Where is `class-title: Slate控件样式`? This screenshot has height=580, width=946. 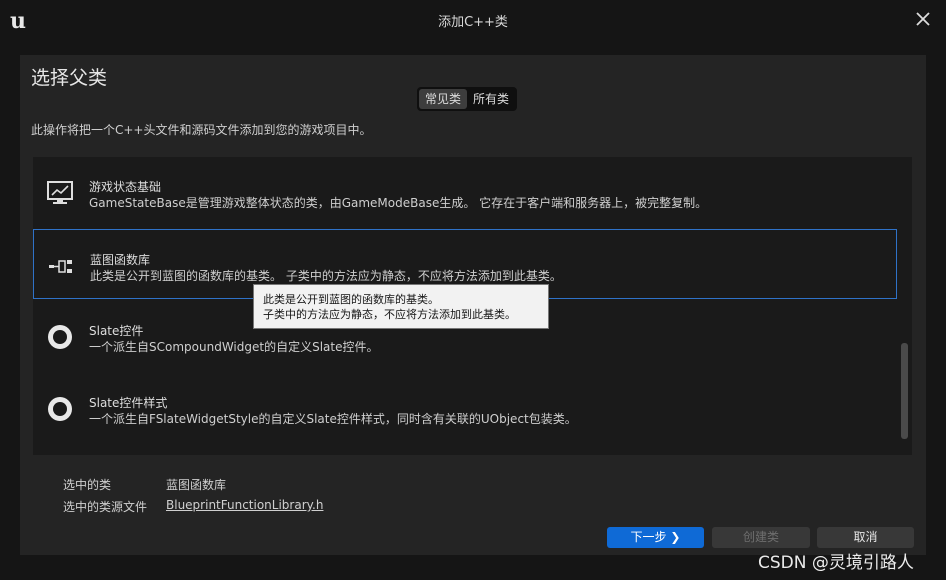
class-title: Slate控件样式 is located at coordinates (128, 403).